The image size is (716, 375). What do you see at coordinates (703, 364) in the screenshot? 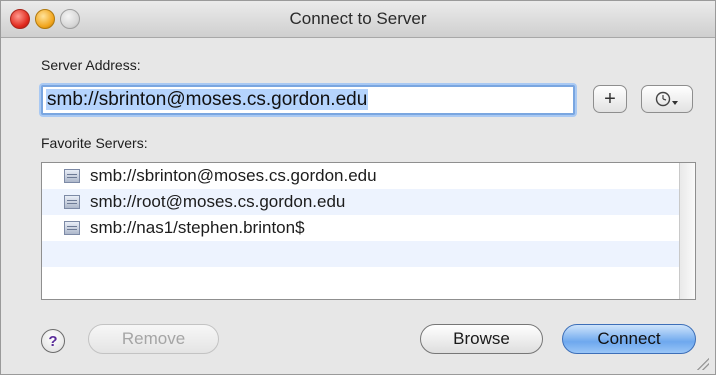
I see `resize-grip-icon` at bounding box center [703, 364].